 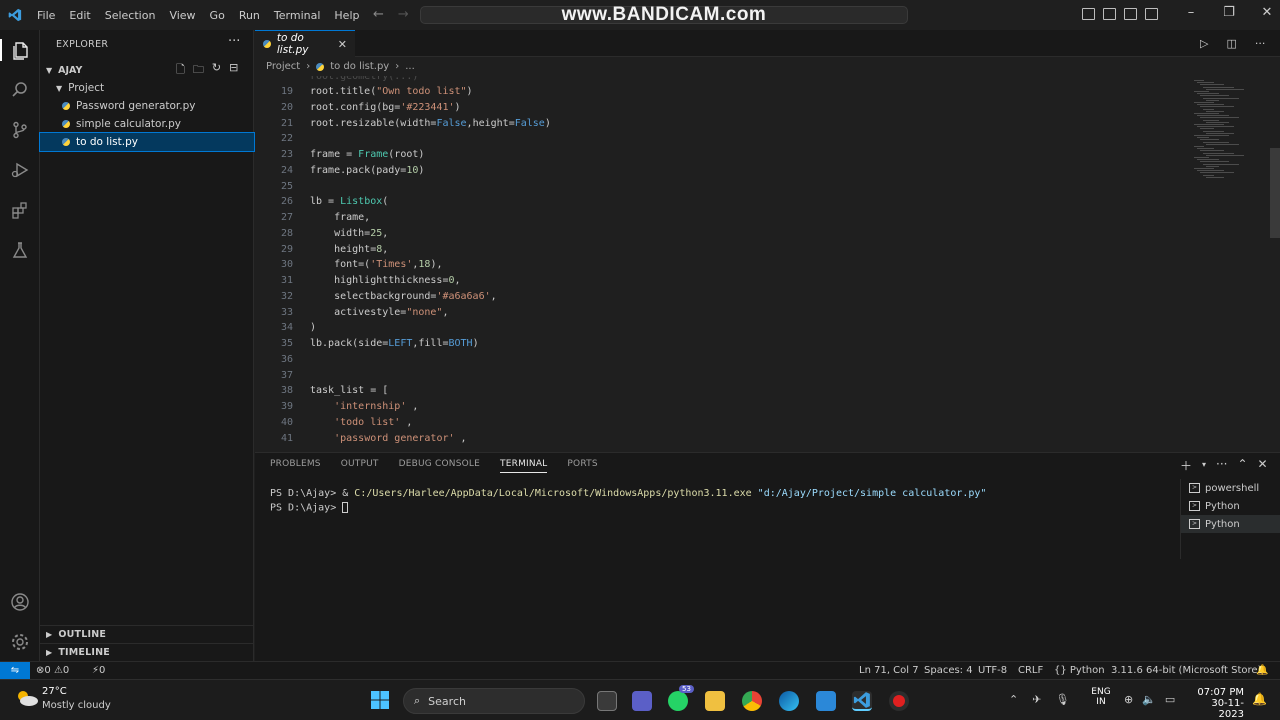 I want to click on toggle-secondary-sidebar-icon, so click(x=1130, y=14).